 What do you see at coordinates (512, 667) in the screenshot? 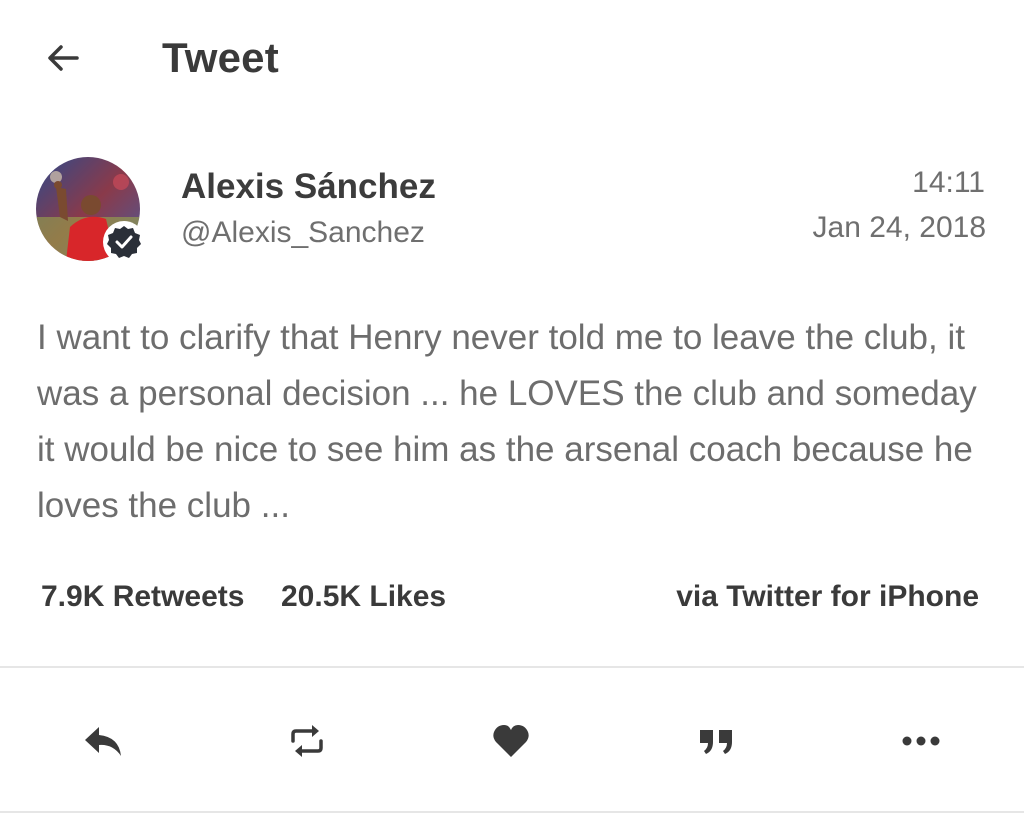
I see `divider` at bounding box center [512, 667].